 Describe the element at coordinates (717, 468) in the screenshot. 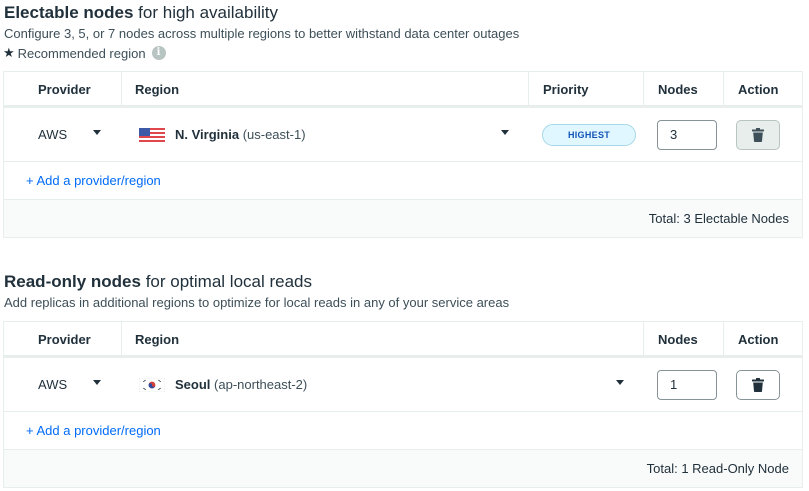

I see `readonly-total: Total: 1 Read-Only Node` at that location.